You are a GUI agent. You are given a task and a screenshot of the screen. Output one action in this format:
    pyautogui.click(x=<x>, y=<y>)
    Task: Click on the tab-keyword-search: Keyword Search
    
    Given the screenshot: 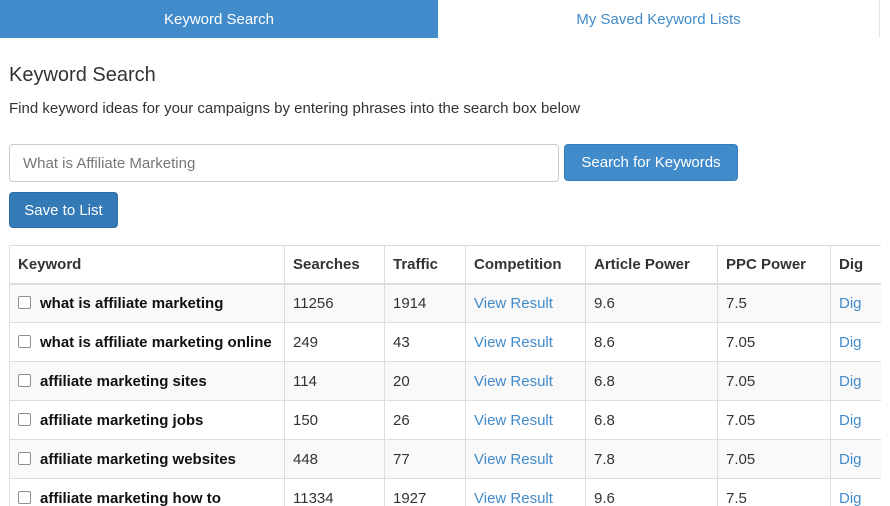 What is the action you would take?
    pyautogui.click(x=219, y=19)
    